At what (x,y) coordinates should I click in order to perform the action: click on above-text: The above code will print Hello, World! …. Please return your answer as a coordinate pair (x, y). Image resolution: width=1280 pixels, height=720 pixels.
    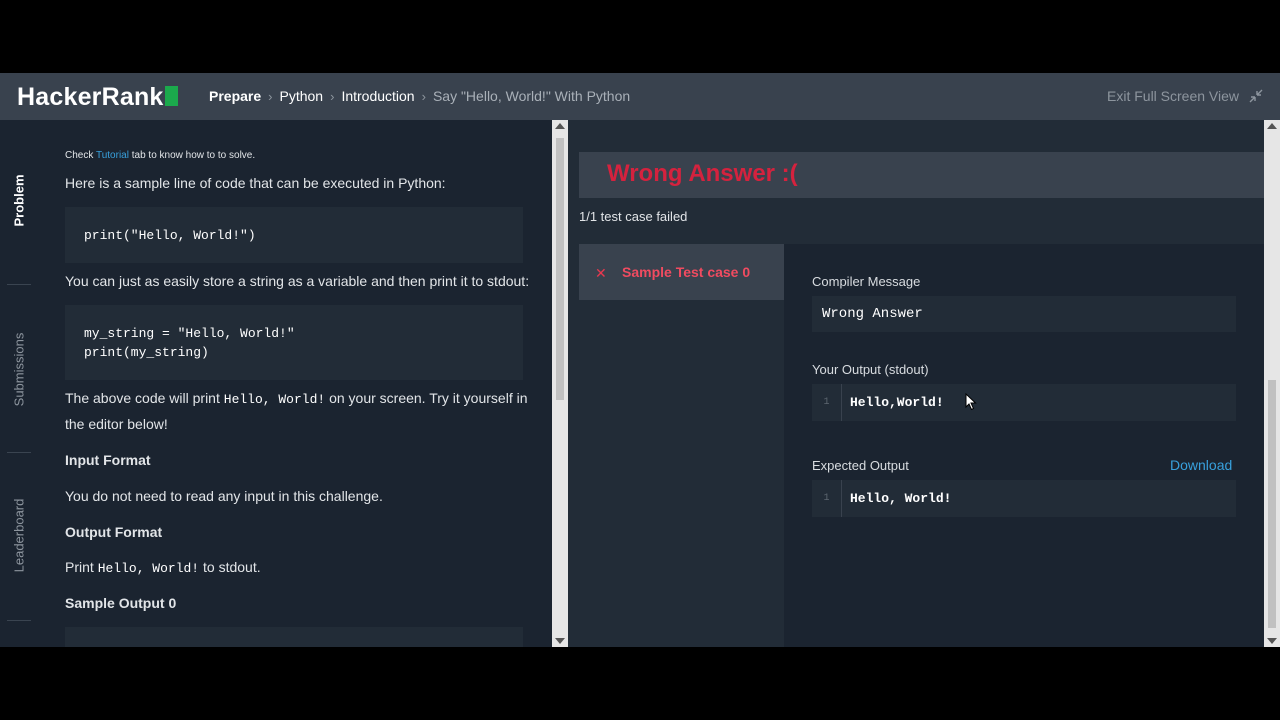
    Looking at the image, I should click on (296, 398).